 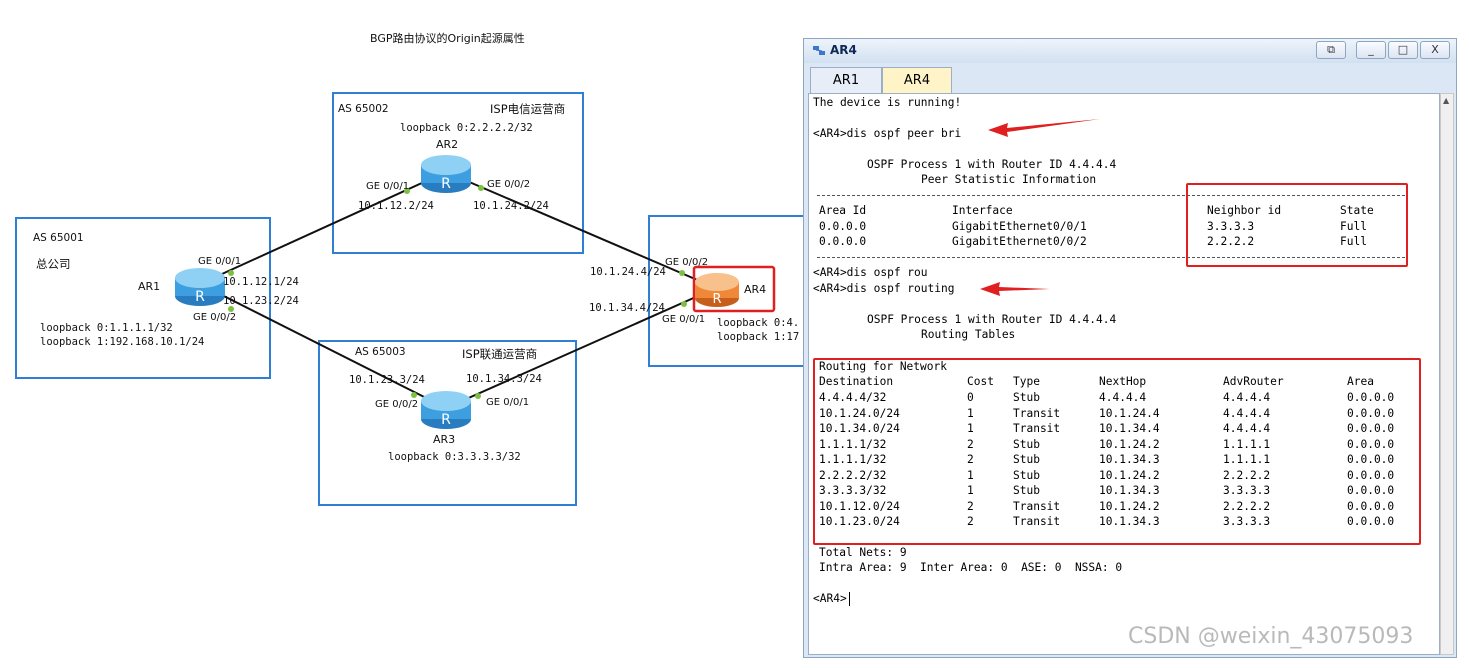 I want to click on terminal-line: The device is running!, so click(x=887, y=102).